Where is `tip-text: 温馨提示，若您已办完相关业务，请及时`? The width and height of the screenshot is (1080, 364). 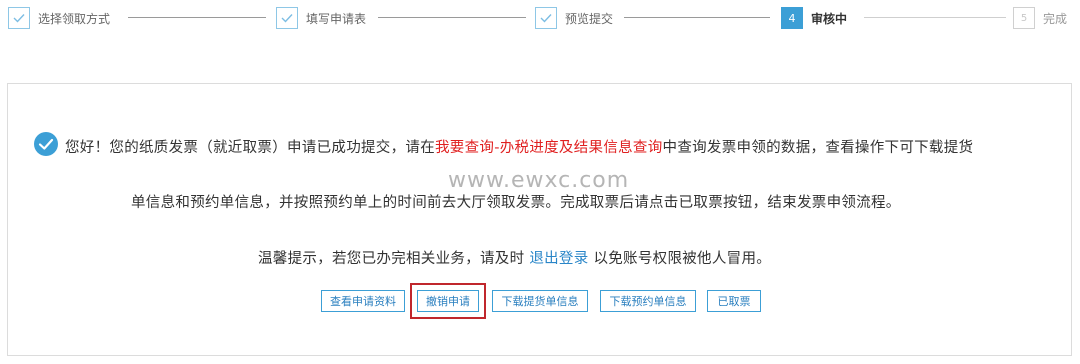 tip-text: 温馨提示，若您已办完相关业务，请及时 is located at coordinates (391, 259).